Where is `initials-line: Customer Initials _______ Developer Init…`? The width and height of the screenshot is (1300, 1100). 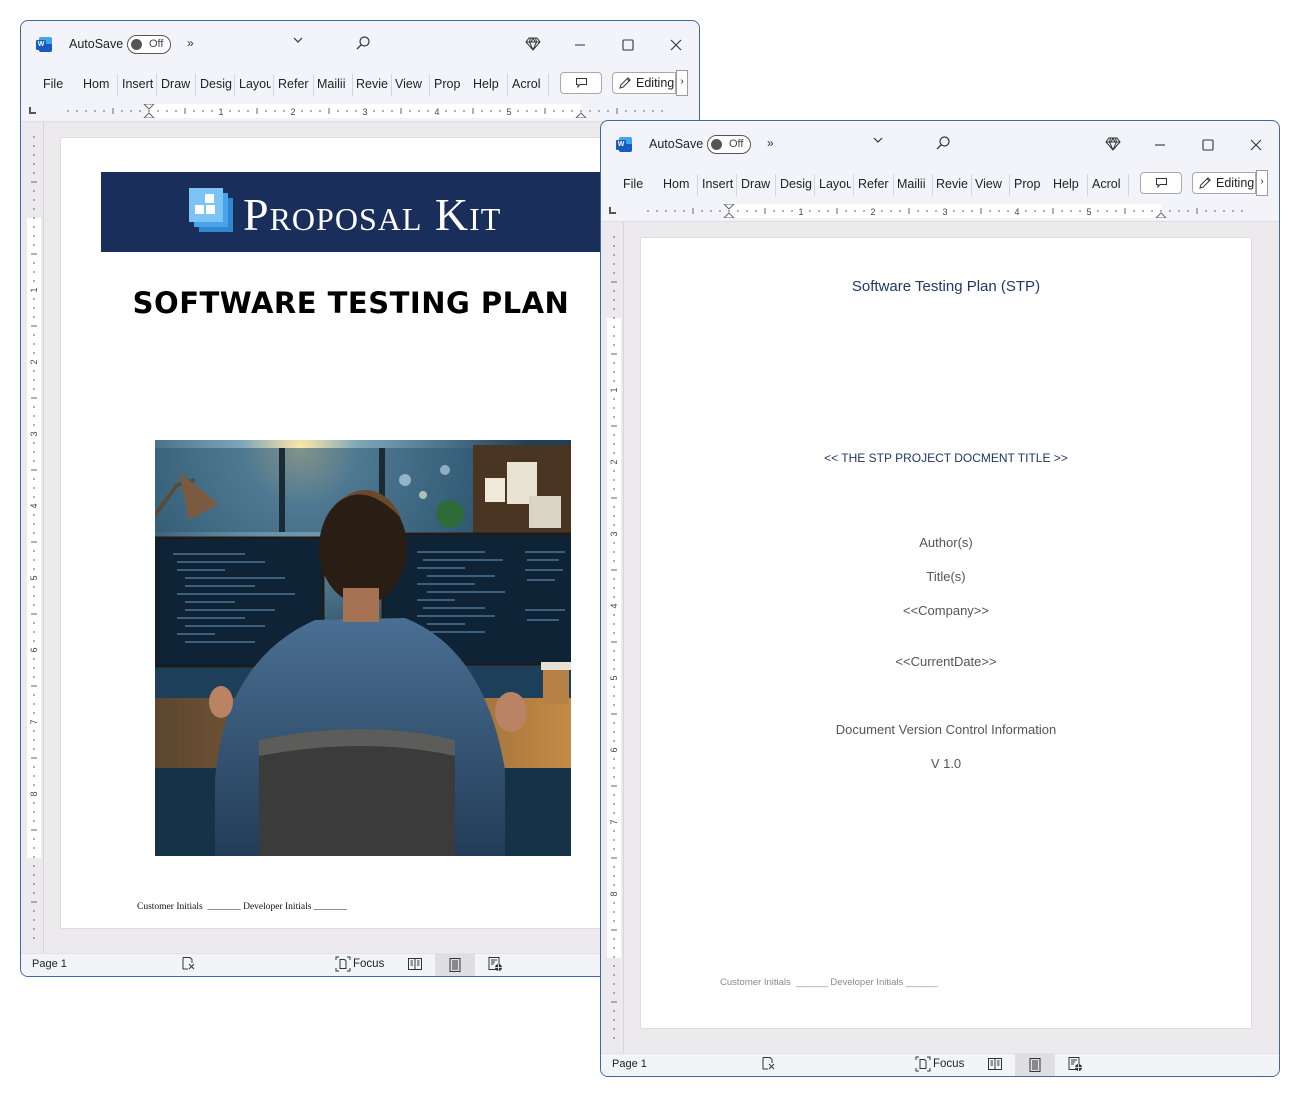
initials-line: Customer Initials _______ Developer Init… is located at coordinates (242, 907).